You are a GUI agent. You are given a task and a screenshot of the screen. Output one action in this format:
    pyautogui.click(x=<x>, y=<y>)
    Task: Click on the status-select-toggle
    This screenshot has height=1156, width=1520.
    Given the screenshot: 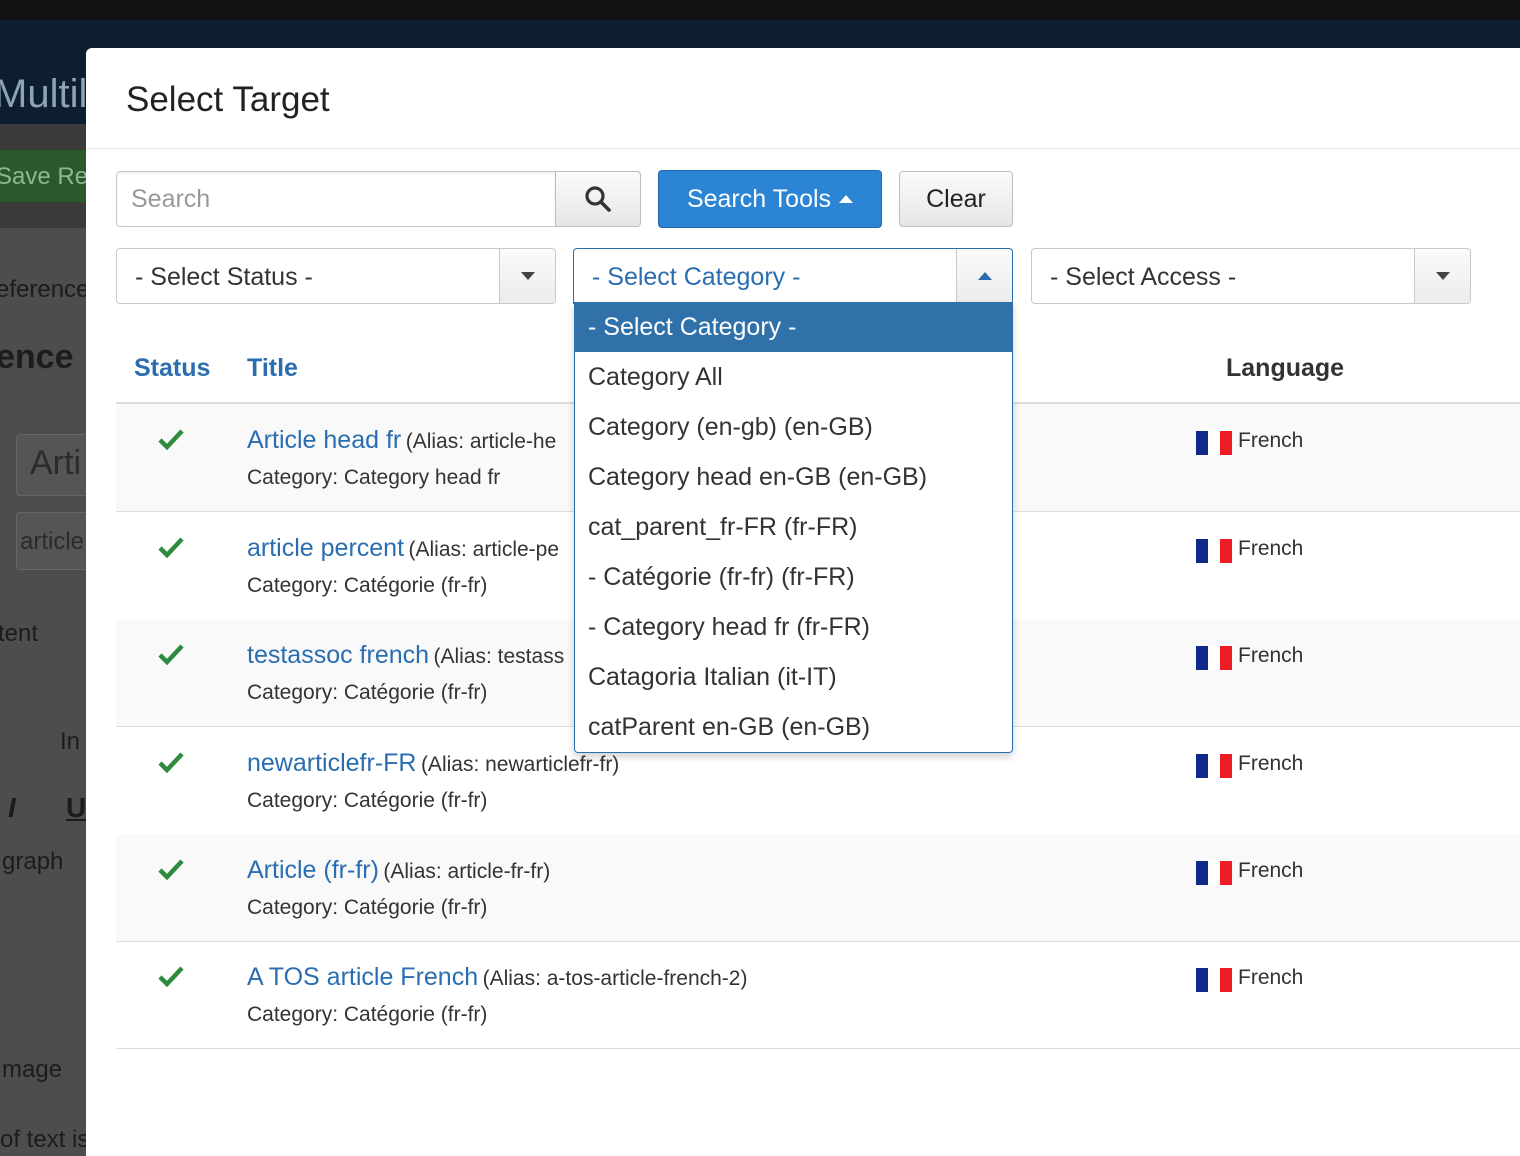 What is the action you would take?
    pyautogui.click(x=527, y=276)
    